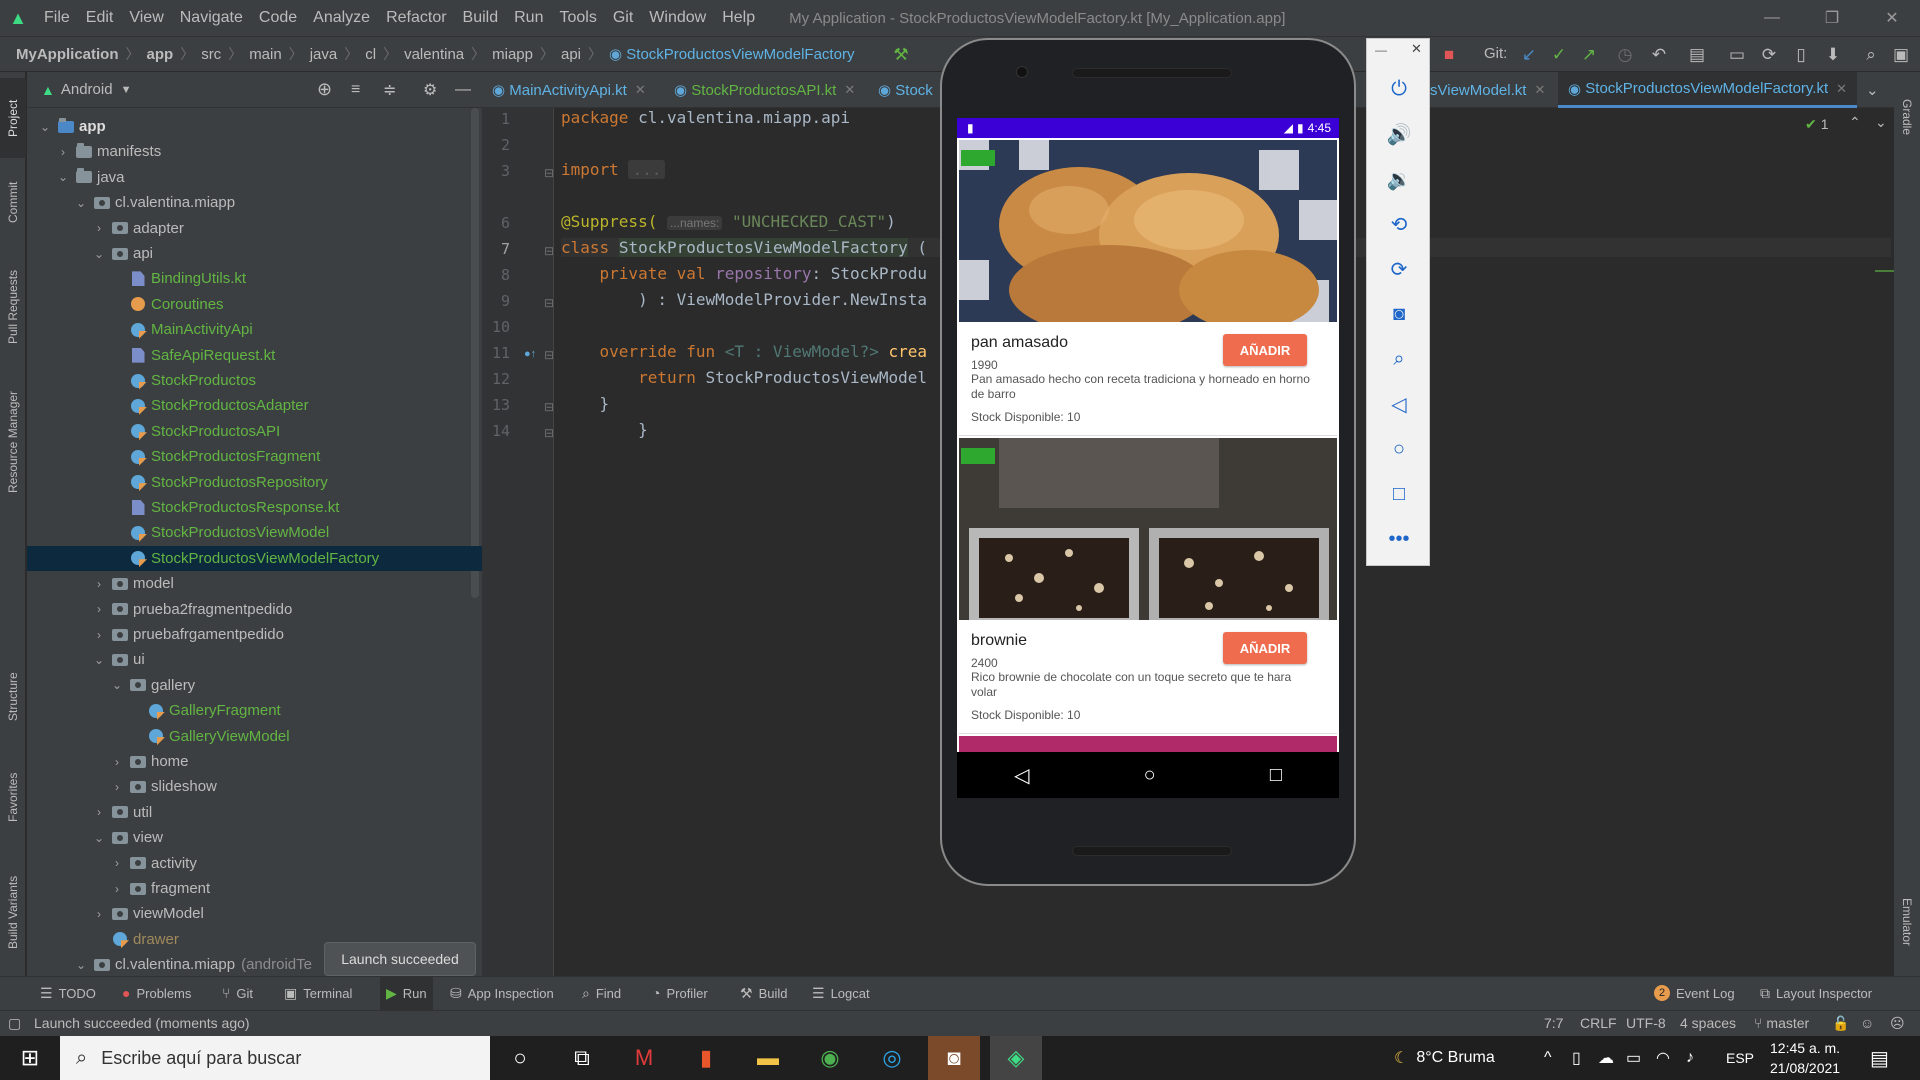 The height and width of the screenshot is (1080, 1920). Describe the element at coordinates (1737, 55) in the screenshot. I see `device-manager-icon: ▭` at that location.